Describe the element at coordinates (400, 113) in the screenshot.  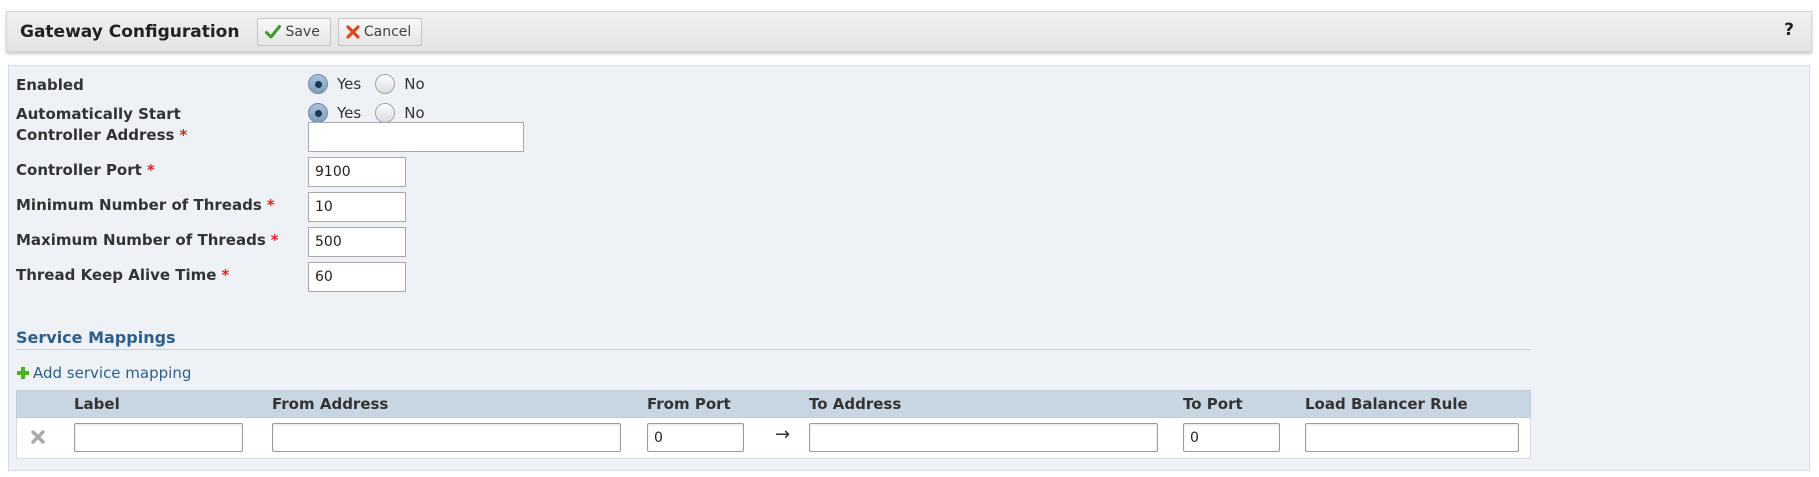
I see `auto-start-no-radio: No` at that location.